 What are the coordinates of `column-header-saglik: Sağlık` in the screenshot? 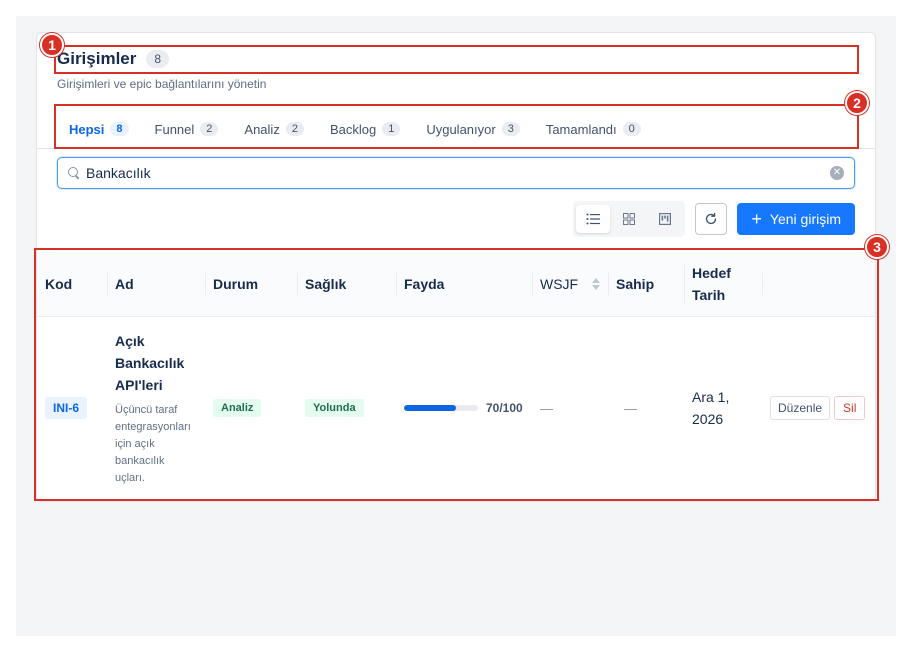 It's located at (346, 284).